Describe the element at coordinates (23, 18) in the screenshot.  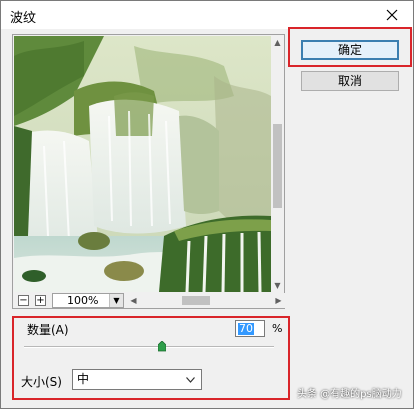
I see `dialog-title: 波纹` at that location.